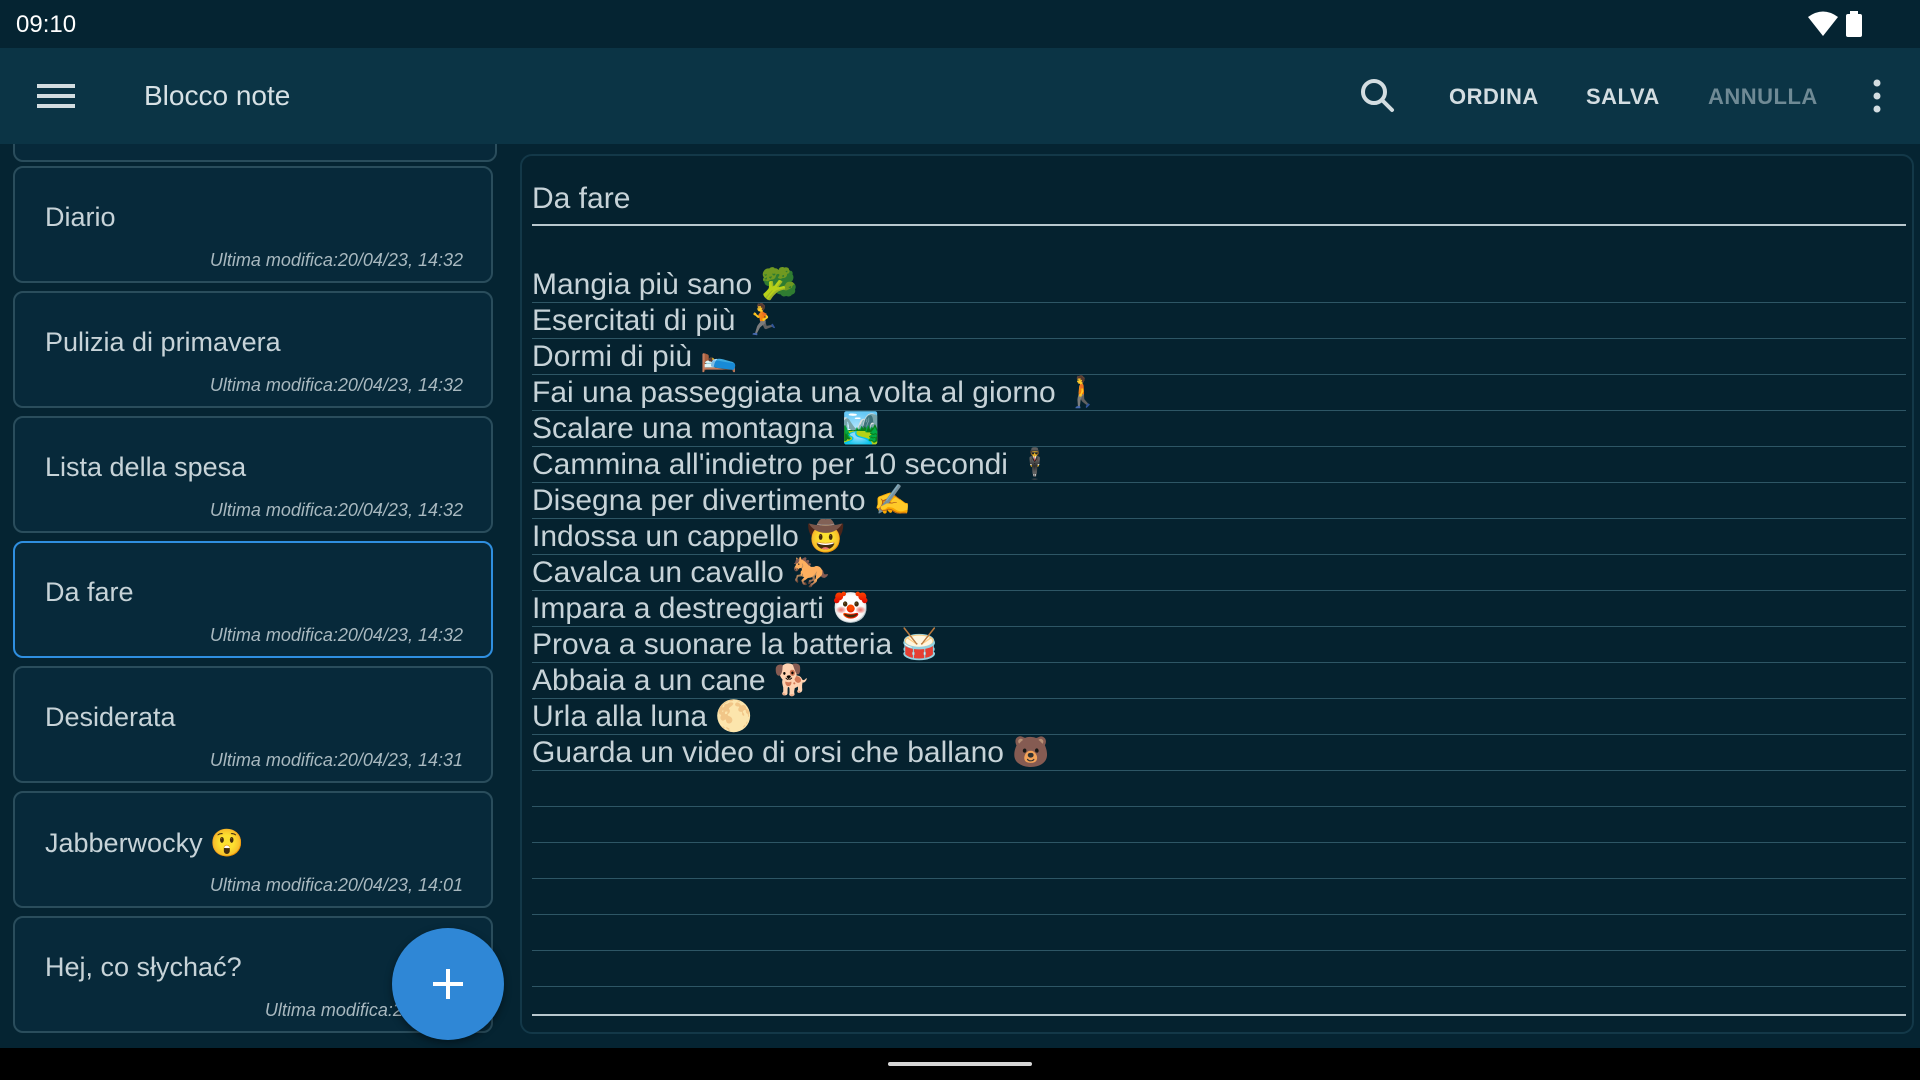 The height and width of the screenshot is (1080, 1920). What do you see at coordinates (80, 217) in the screenshot?
I see `note-title: Diario` at bounding box center [80, 217].